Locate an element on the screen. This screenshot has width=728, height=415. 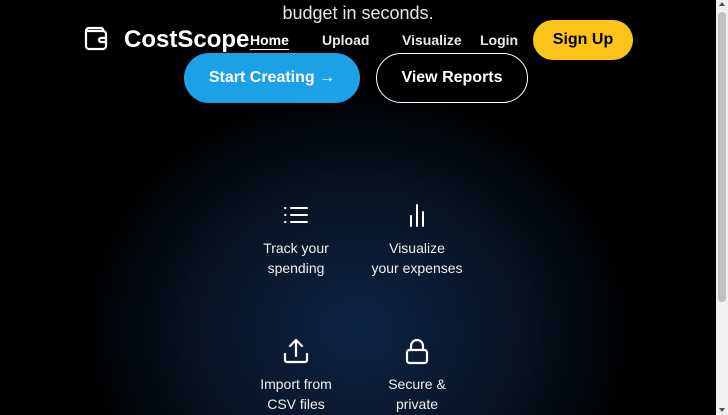
nav-login: Login is located at coordinates (499, 40).